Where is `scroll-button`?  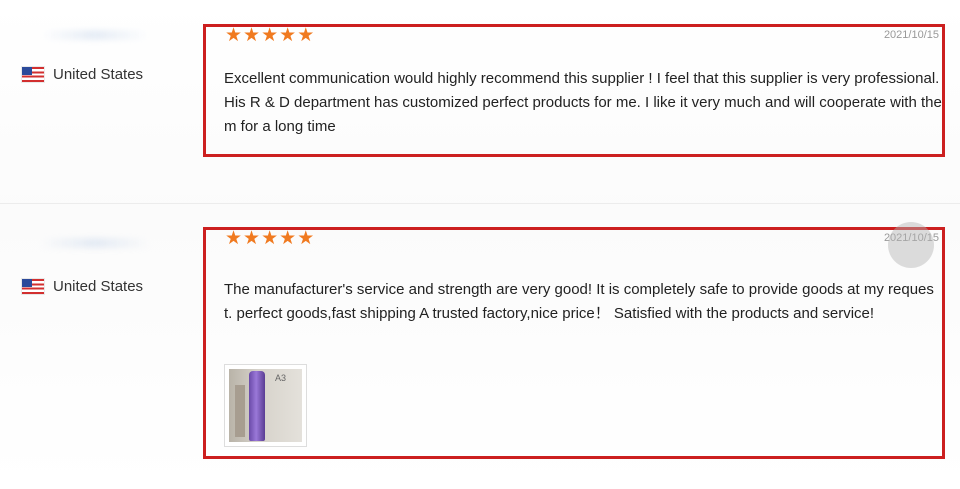 scroll-button is located at coordinates (911, 245).